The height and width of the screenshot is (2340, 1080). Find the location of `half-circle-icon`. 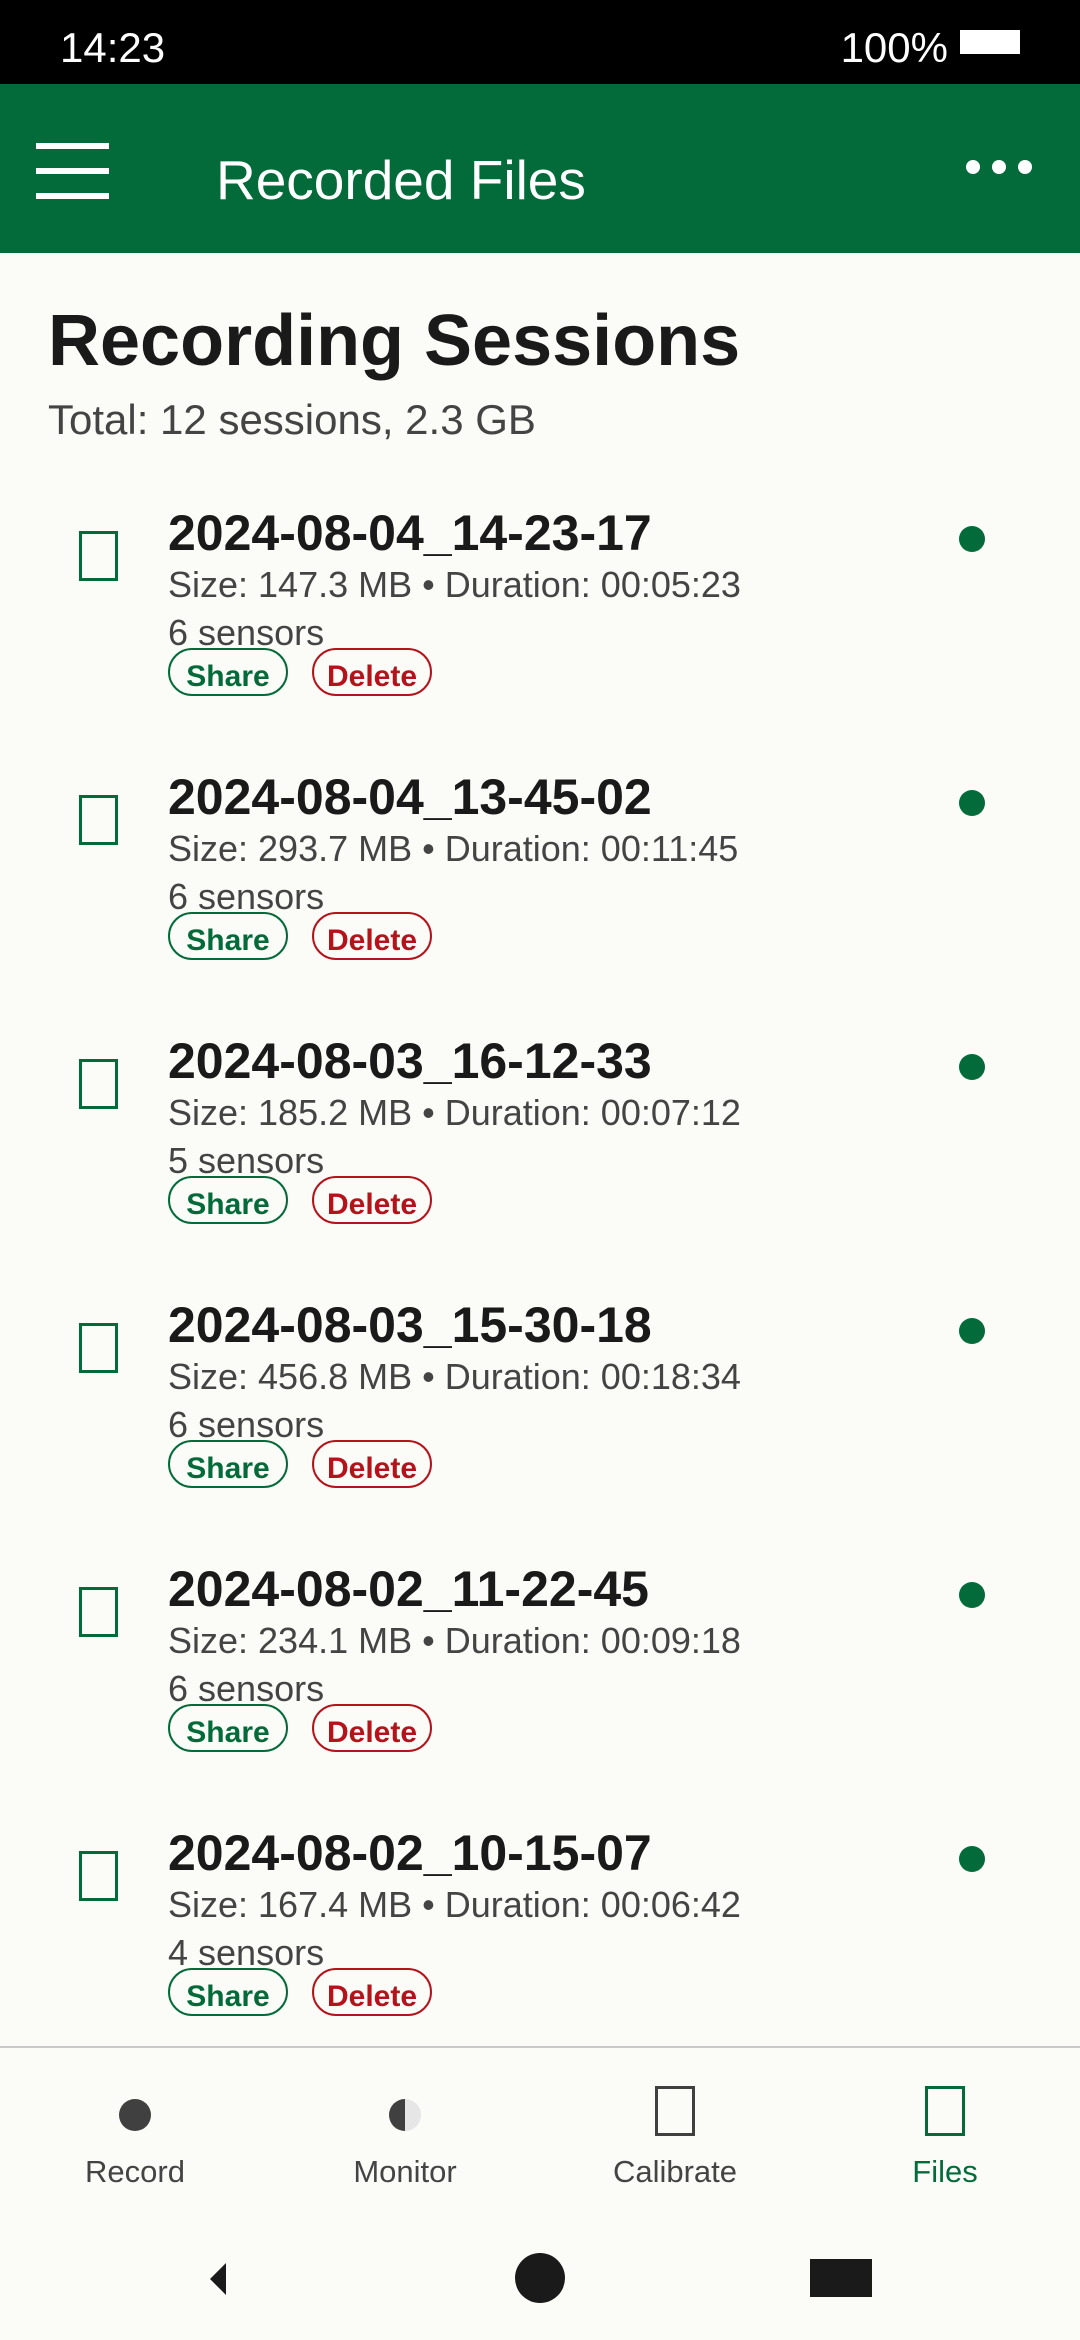

half-circle-icon is located at coordinates (405, 2115).